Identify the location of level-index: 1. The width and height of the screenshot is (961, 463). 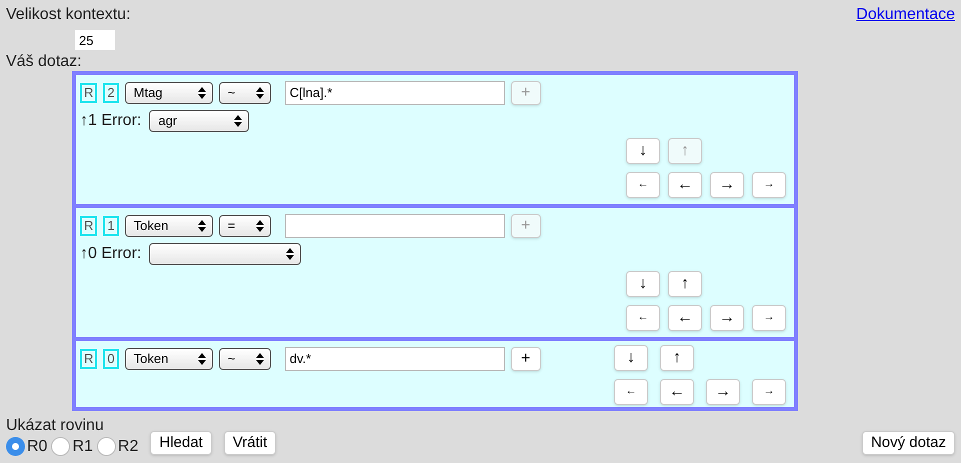
(111, 226).